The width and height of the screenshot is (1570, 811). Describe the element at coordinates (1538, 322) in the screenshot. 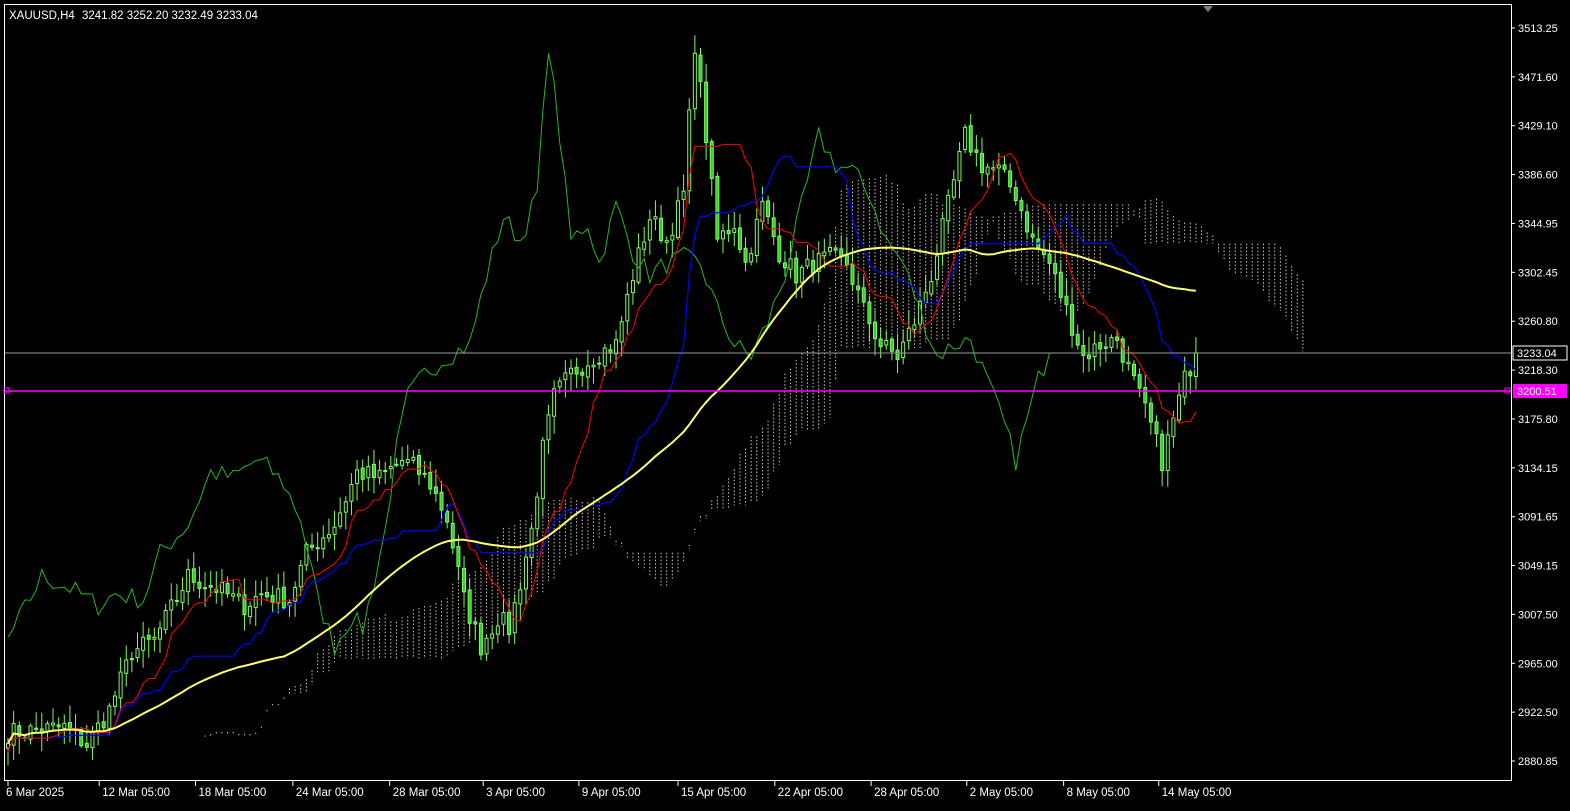

I see `y-tick-label: 3260.80` at that location.